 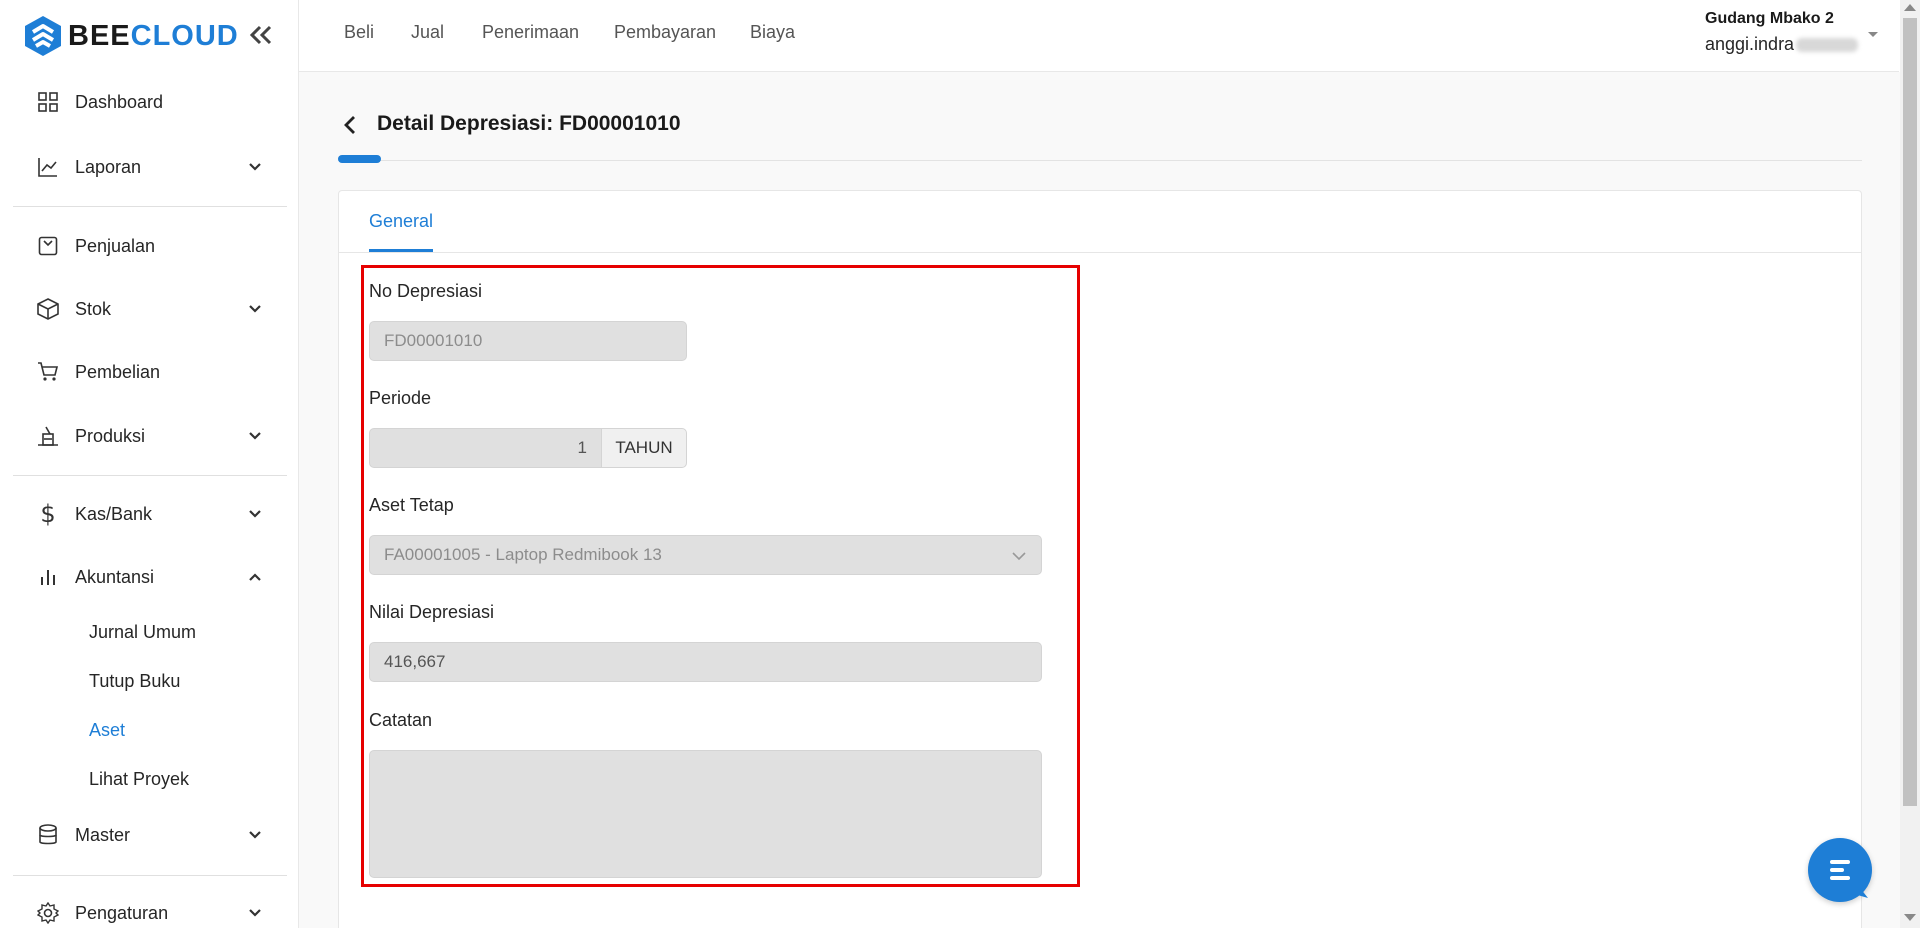 I want to click on back-button, so click(x=350, y=125).